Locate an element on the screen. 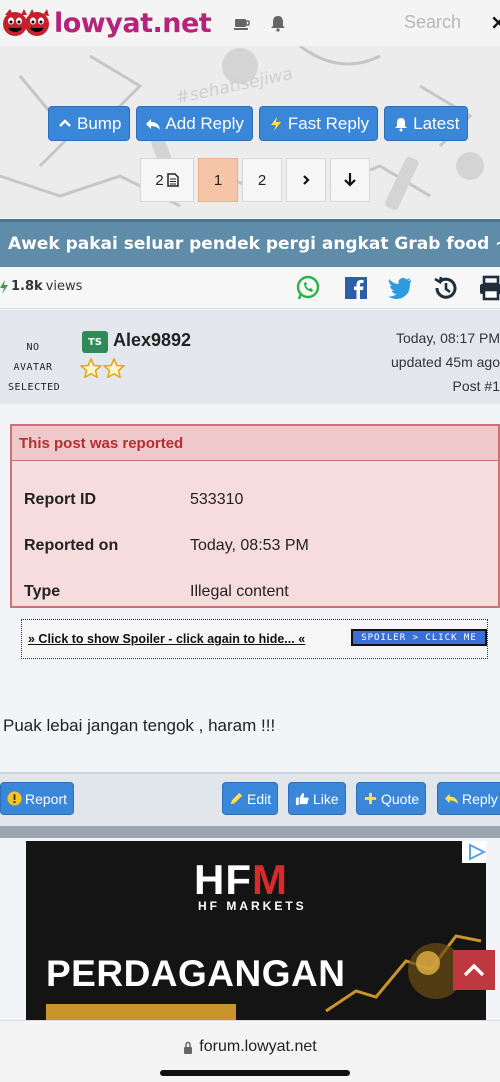 This screenshot has width=500, height=1082. browser-address-bar: forum.lowyat.net is located at coordinates (250, 1051).